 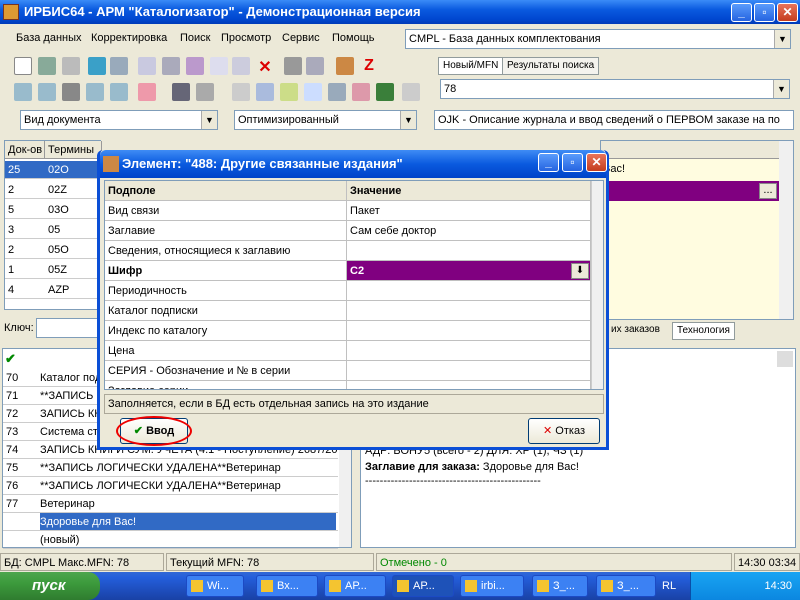 I want to click on shelfmark-input: C2, so click(x=469, y=271).